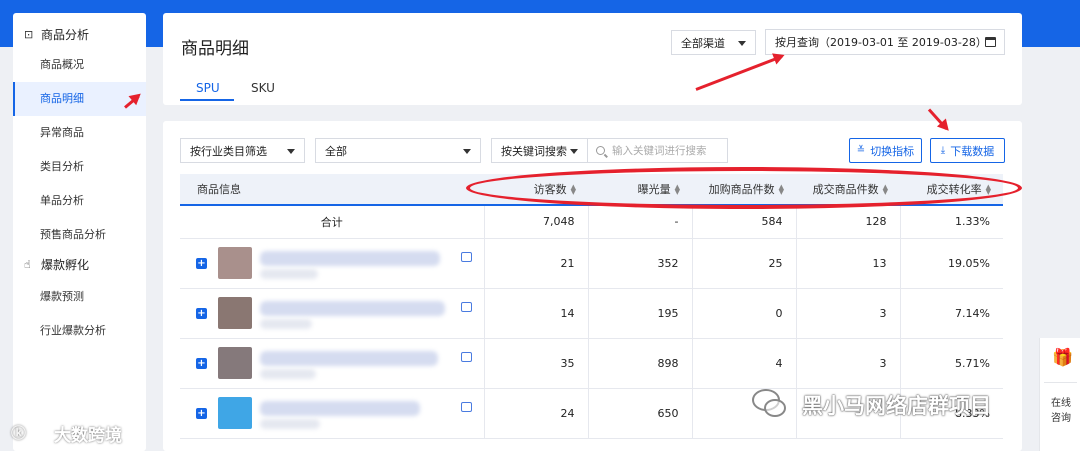 Image resolution: width=1080 pixels, height=451 pixels. I want to click on table-cell: 25, so click(744, 263).